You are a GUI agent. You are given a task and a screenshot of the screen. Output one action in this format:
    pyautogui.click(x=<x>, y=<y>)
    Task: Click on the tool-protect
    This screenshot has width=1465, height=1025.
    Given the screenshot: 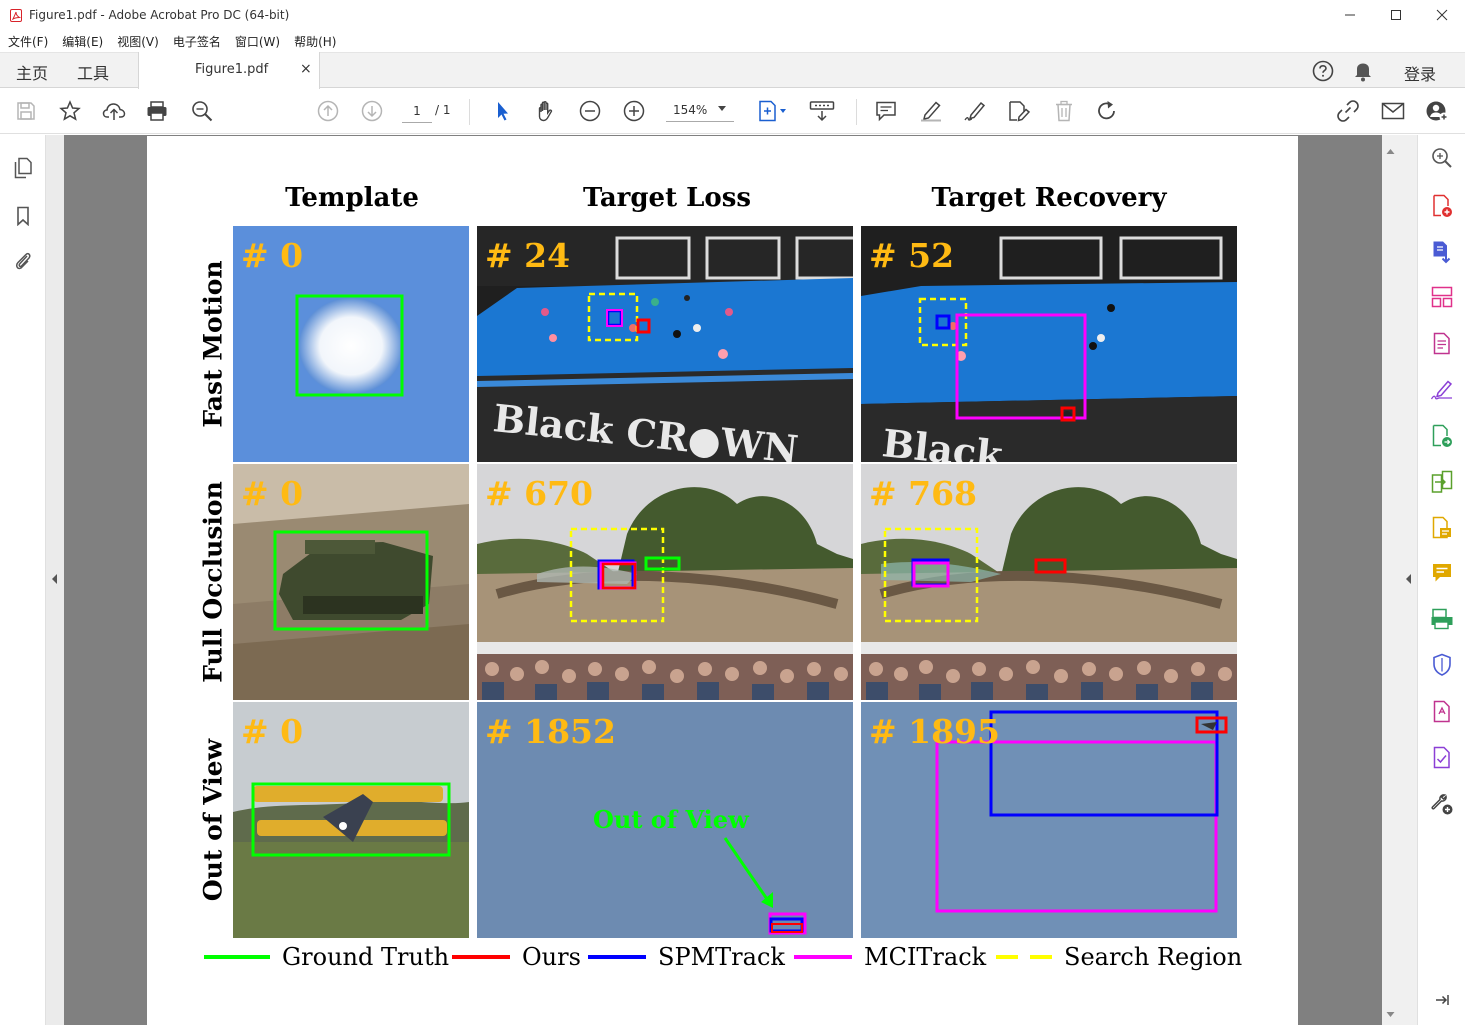 What is the action you would take?
    pyautogui.click(x=1442, y=665)
    